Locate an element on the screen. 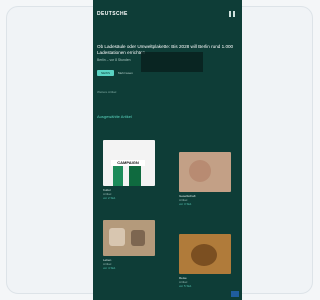 The height and width of the screenshot is (300, 320). menu-icon is located at coordinates (232, 14).